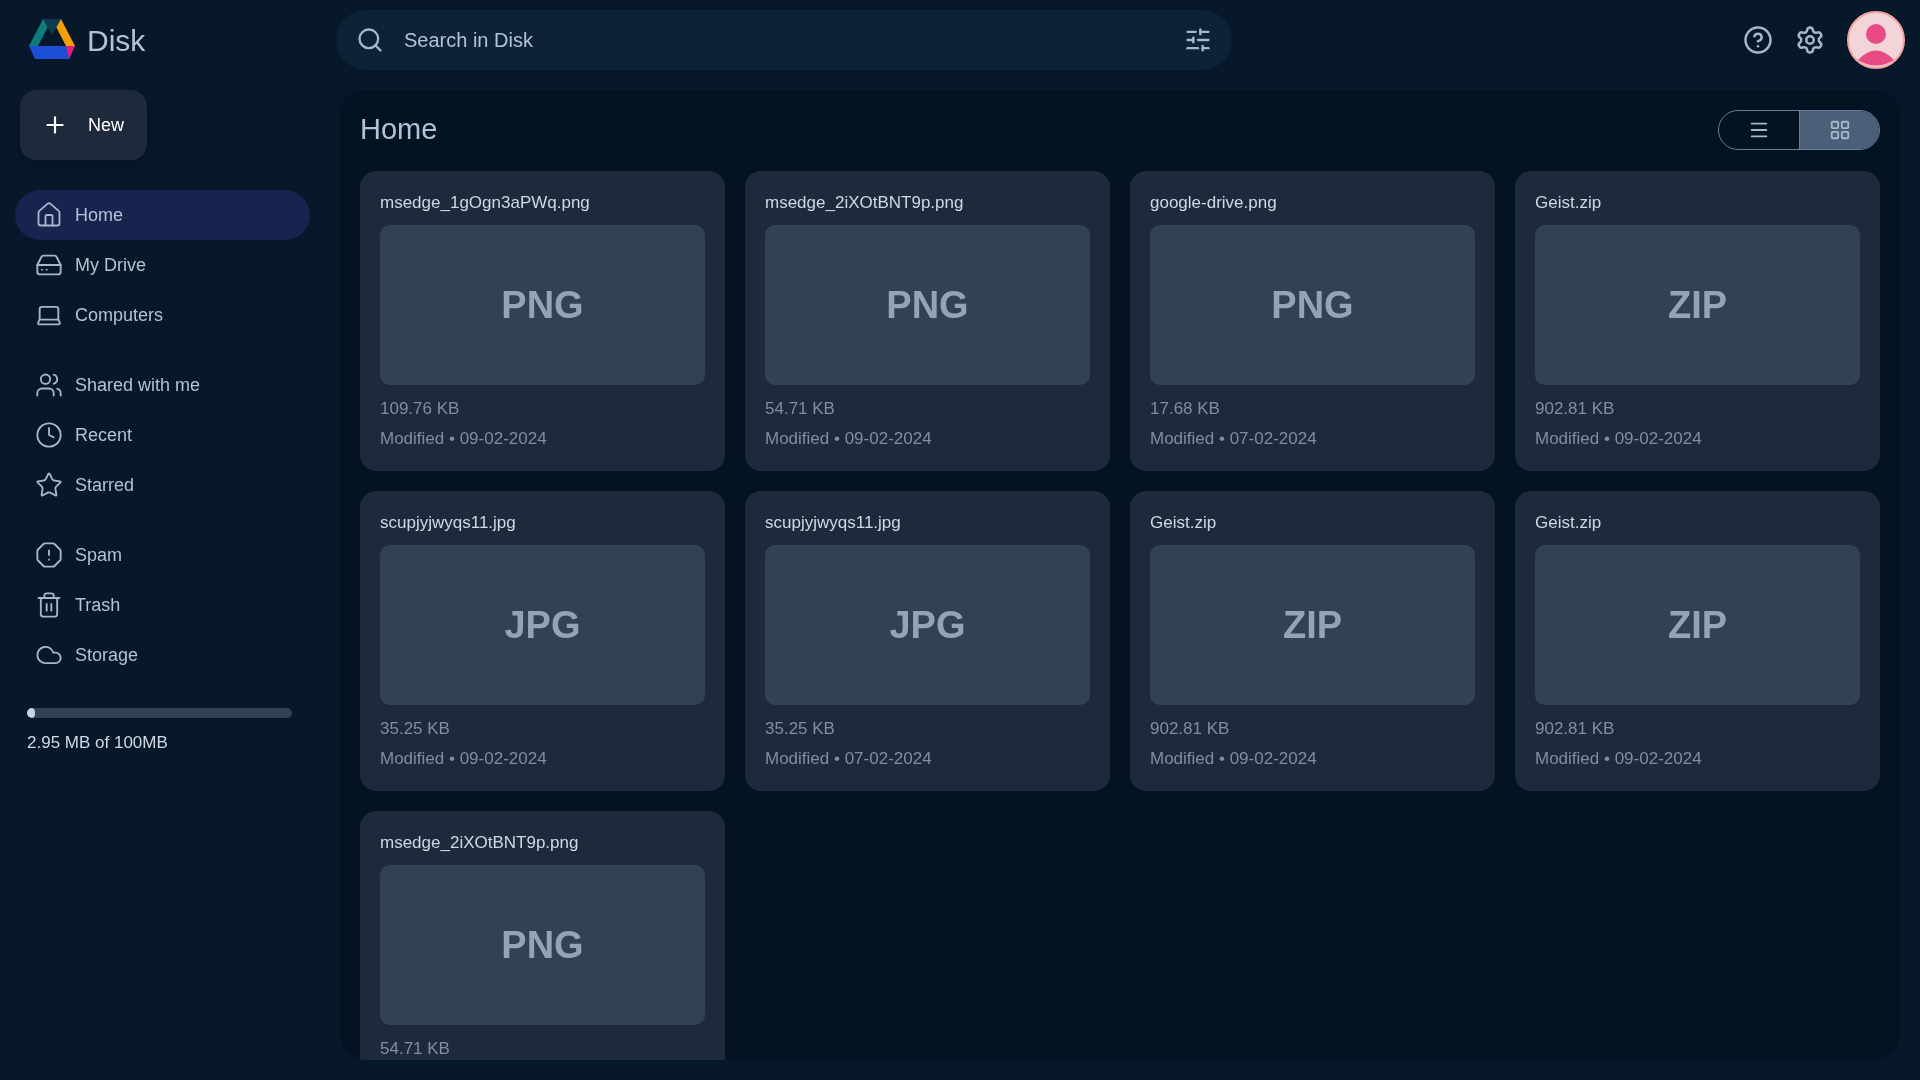 Image resolution: width=1920 pixels, height=1080 pixels. I want to click on home-icon, so click(49, 215).